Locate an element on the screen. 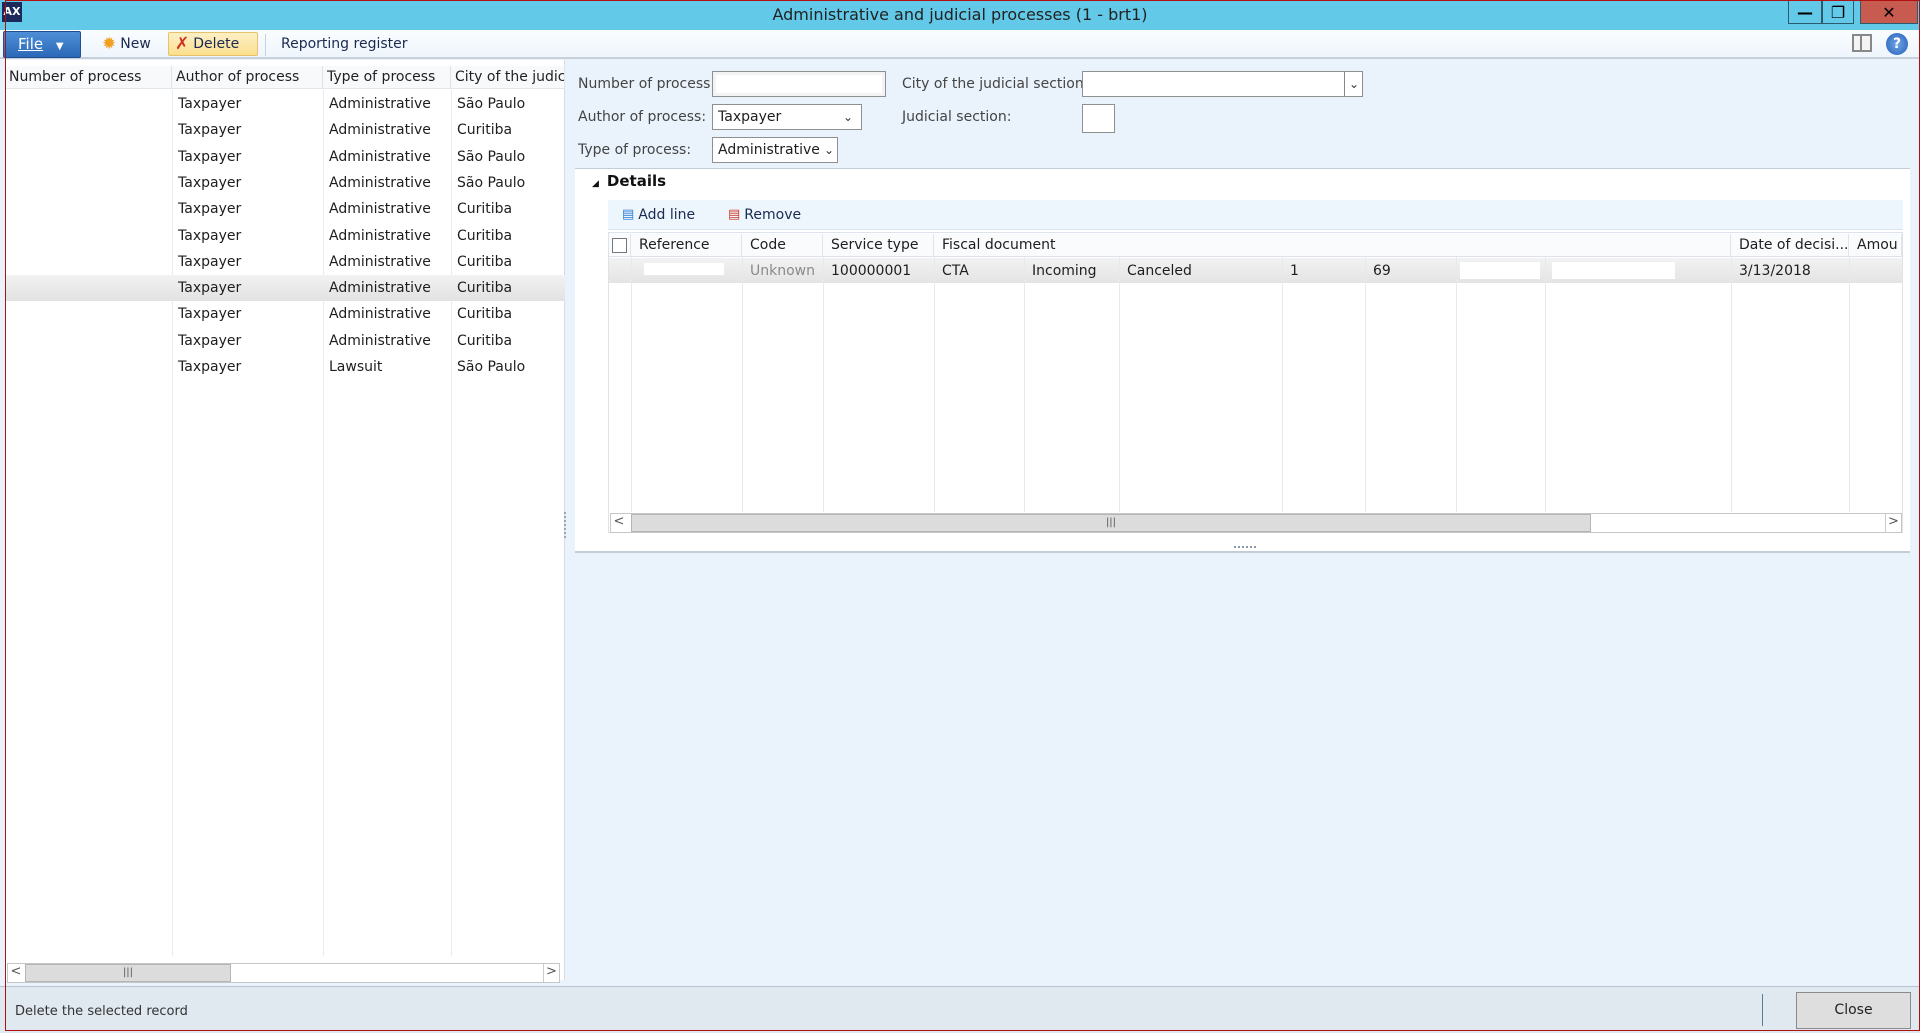 This screenshot has height=1033, width=1920. close-icon: ✕ is located at coordinates (1889, 12).